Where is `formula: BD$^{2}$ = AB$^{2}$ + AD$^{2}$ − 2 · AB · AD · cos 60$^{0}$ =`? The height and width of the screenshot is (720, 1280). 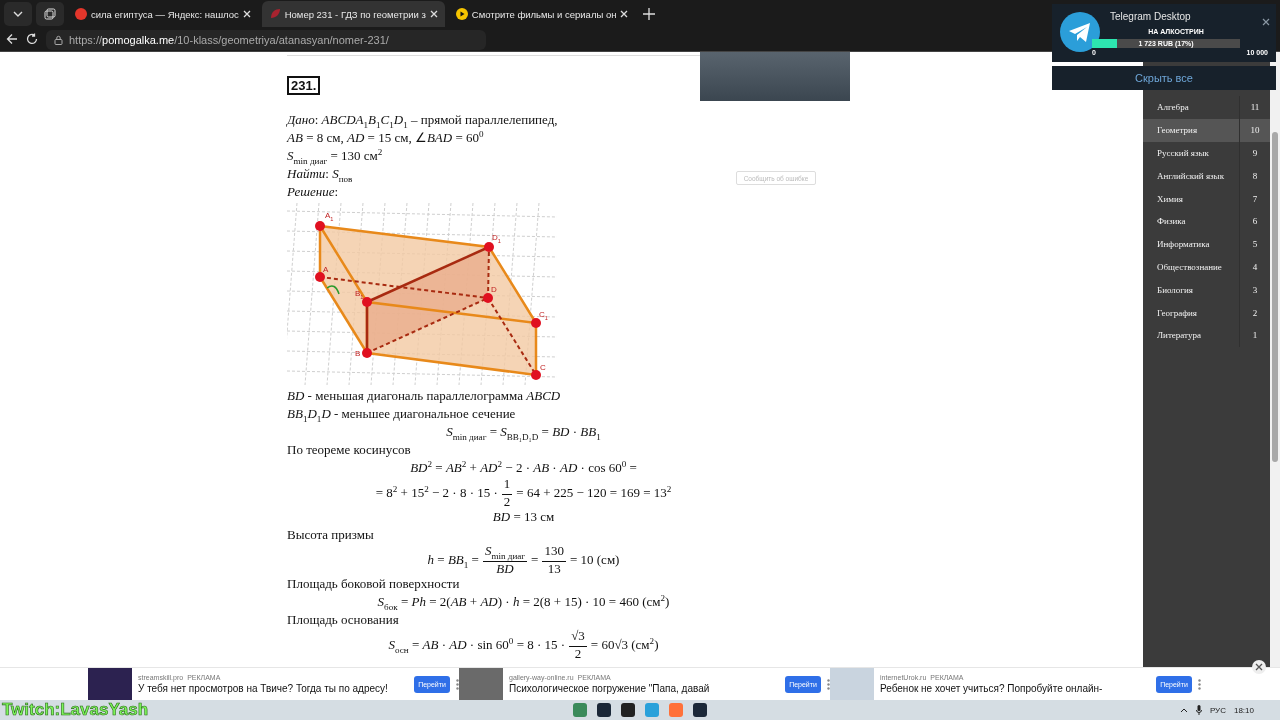 formula: BD$^{2}$ = AB$^{2}$ + AD$^{2}$ − 2 · AB · AD · cos 60$^{0}$ = is located at coordinates (523, 468).